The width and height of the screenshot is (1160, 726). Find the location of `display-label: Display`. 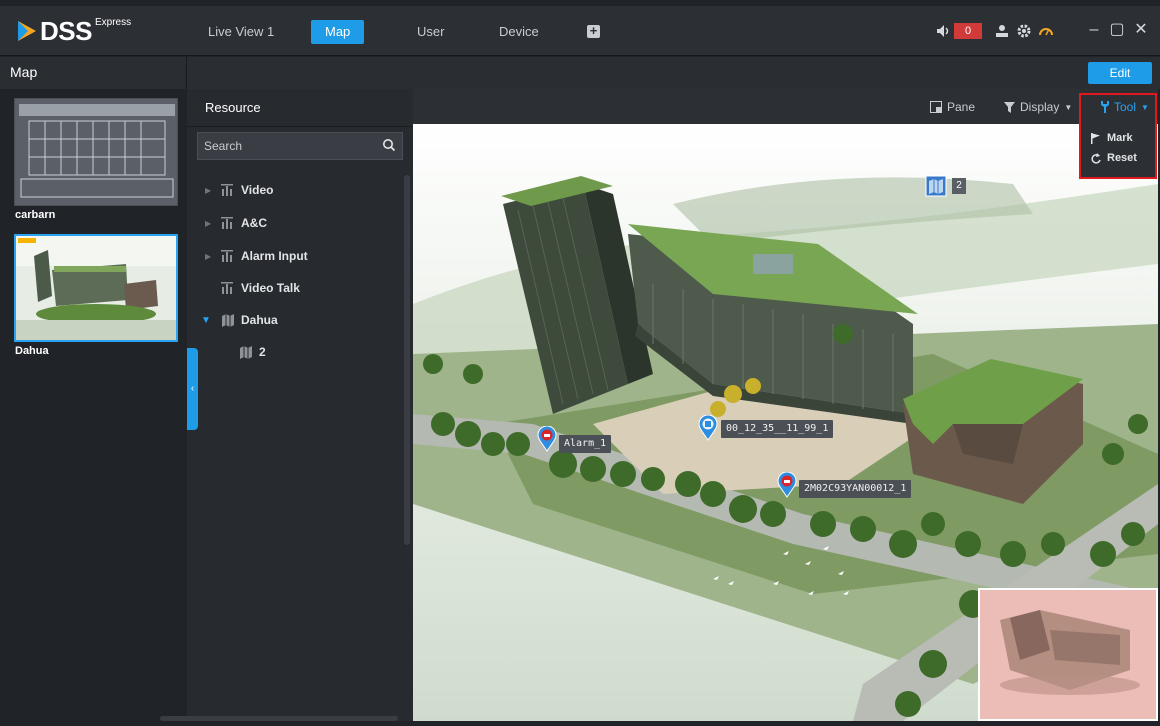

display-label: Display is located at coordinates (1040, 107).